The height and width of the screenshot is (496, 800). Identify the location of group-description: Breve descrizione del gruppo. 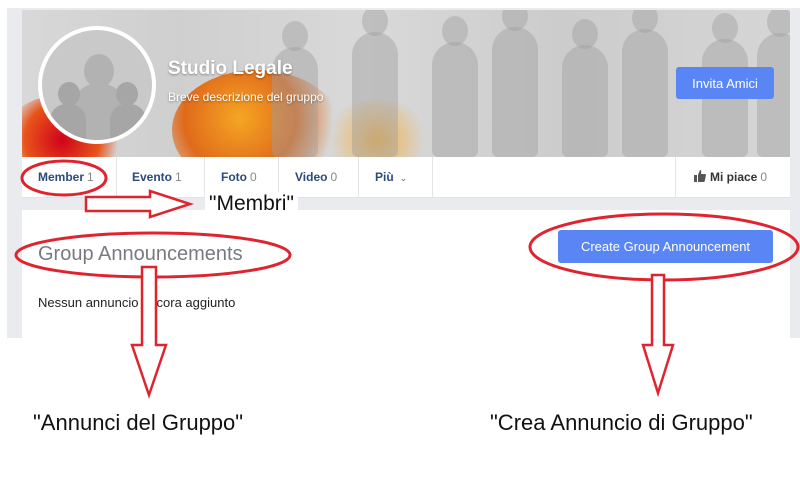
(246, 97).